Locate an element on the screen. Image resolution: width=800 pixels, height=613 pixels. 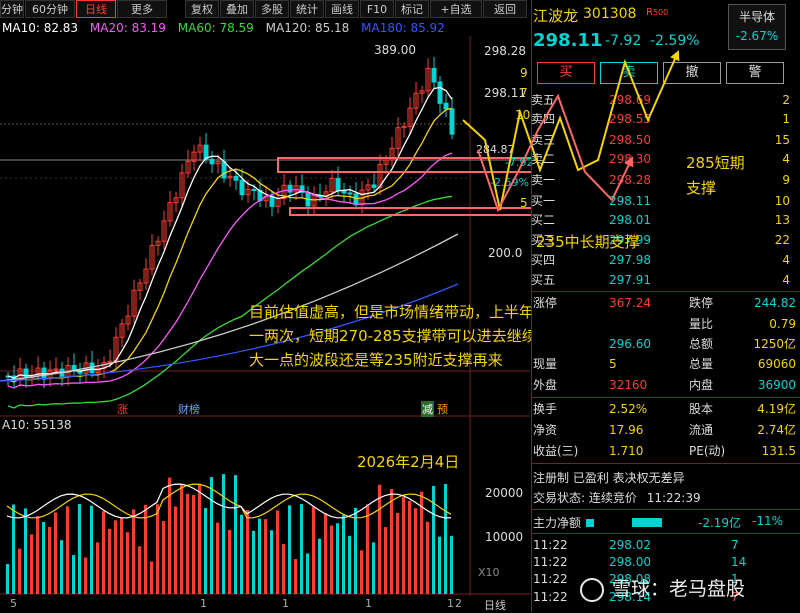
watermark-text: 雪球：老马盘股 is located at coordinates (679, 589).